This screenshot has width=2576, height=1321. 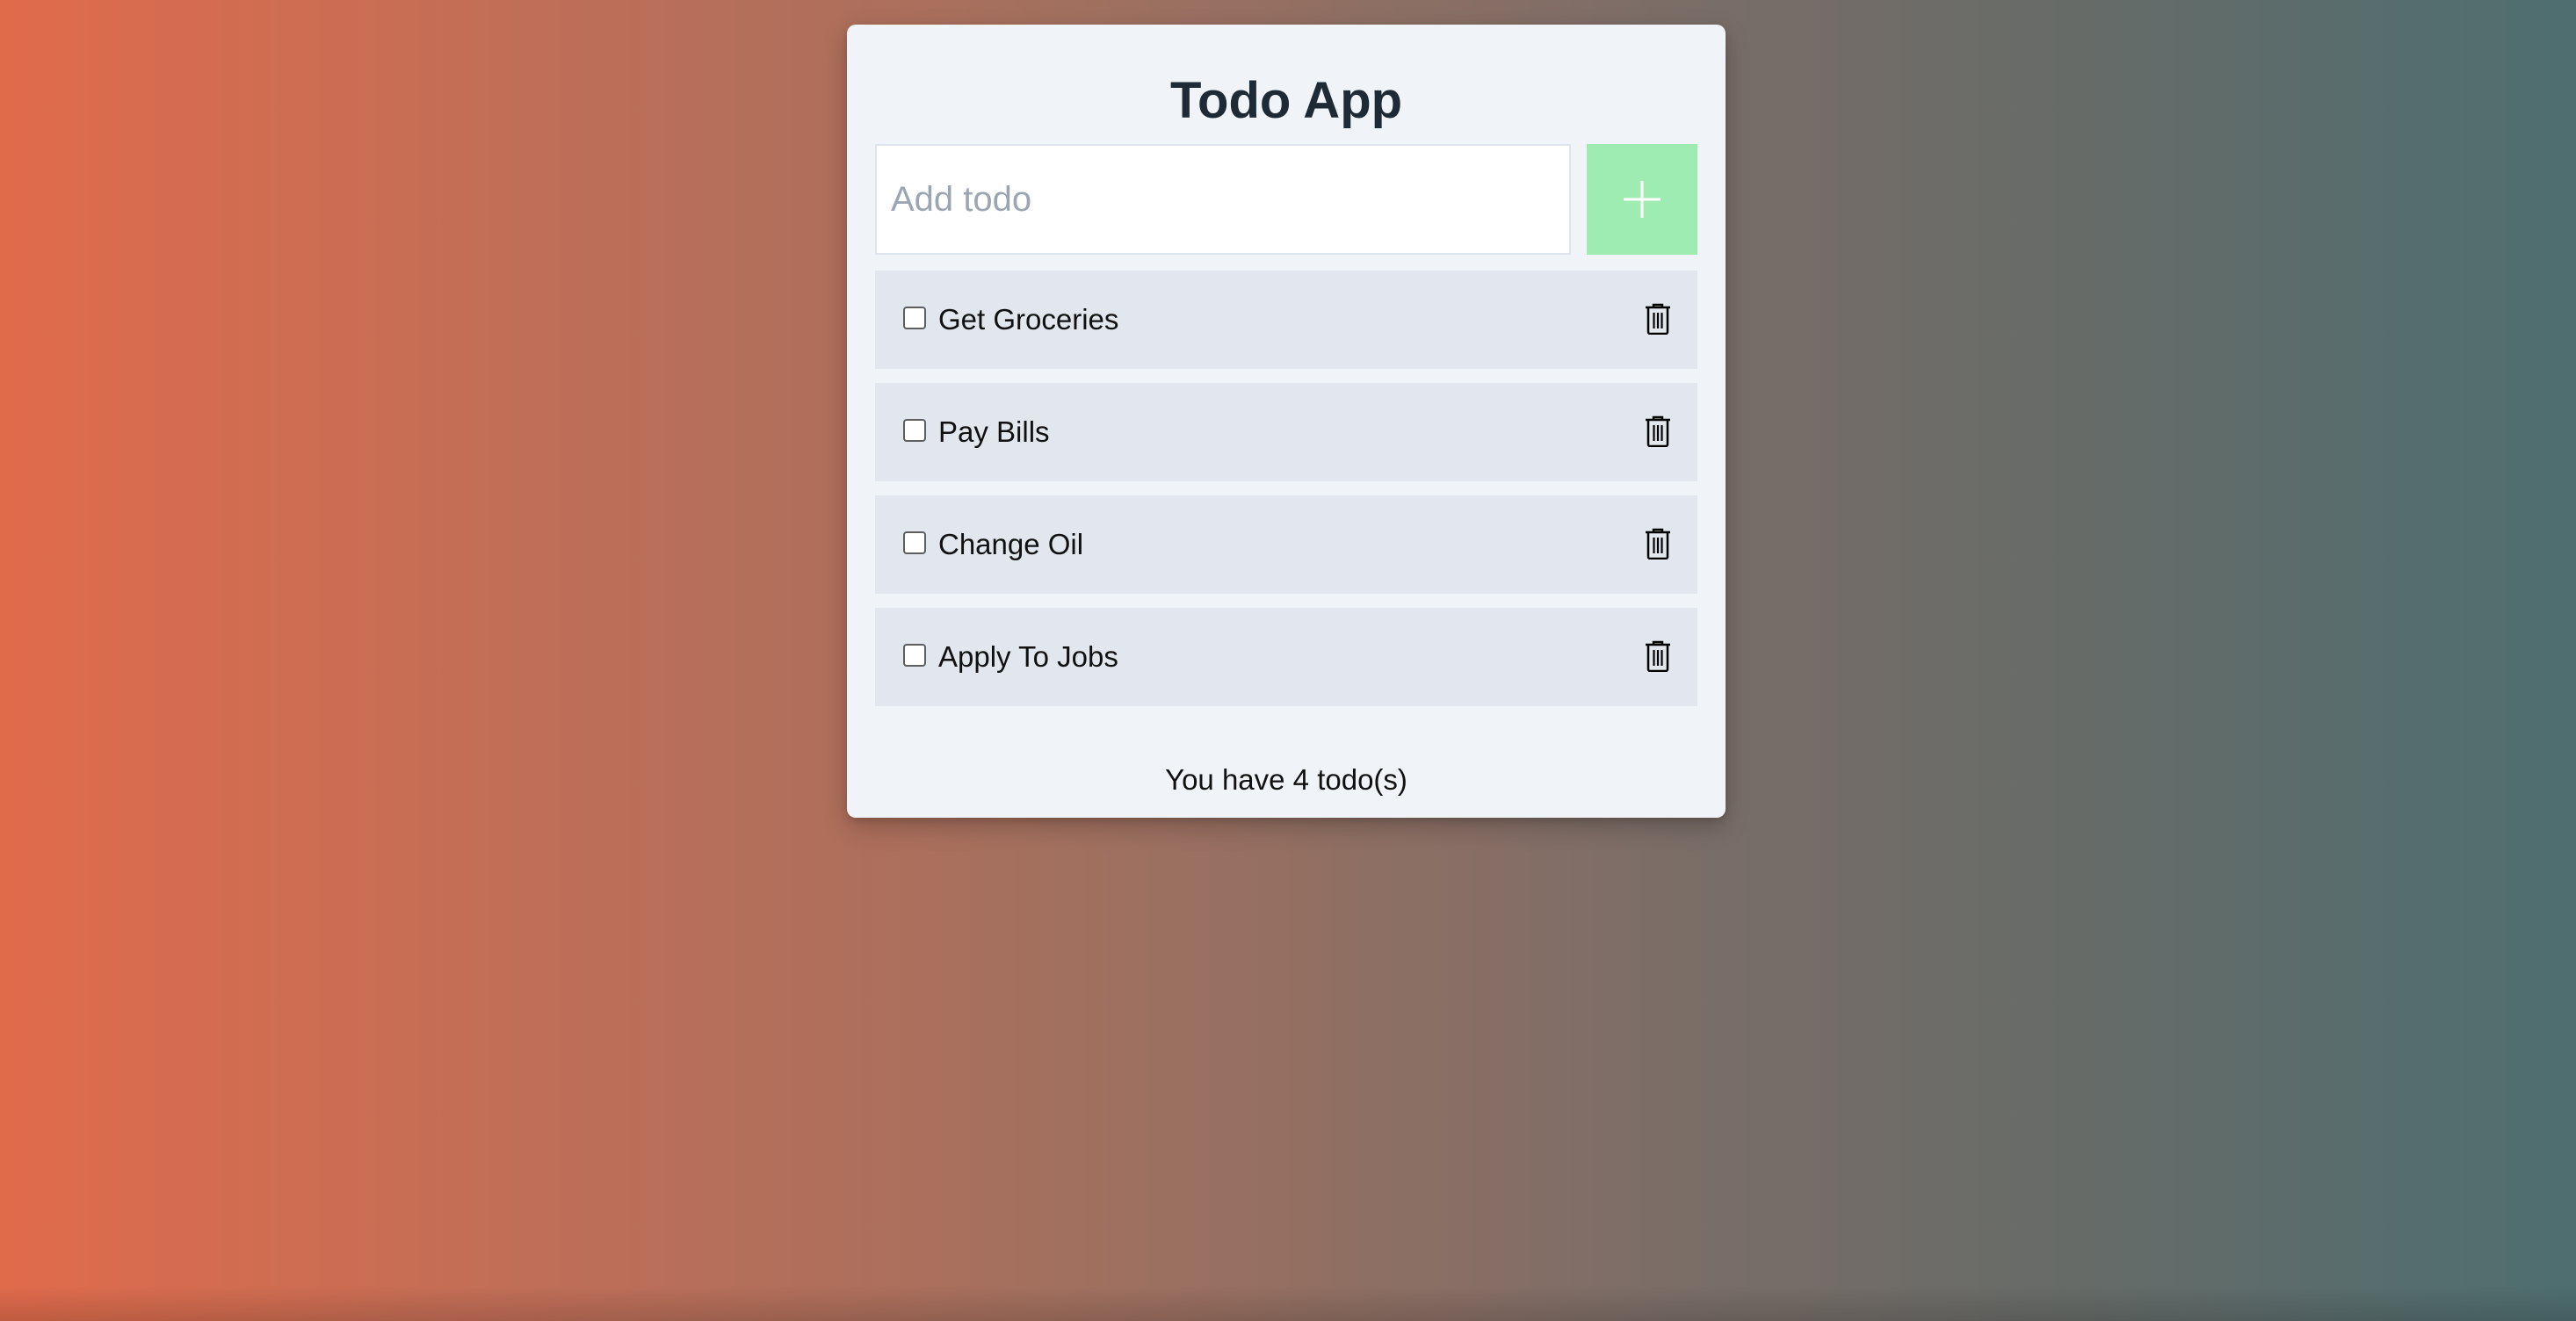 What do you see at coordinates (1286, 657) in the screenshot?
I see `todo-item: Apply To Jobs` at bounding box center [1286, 657].